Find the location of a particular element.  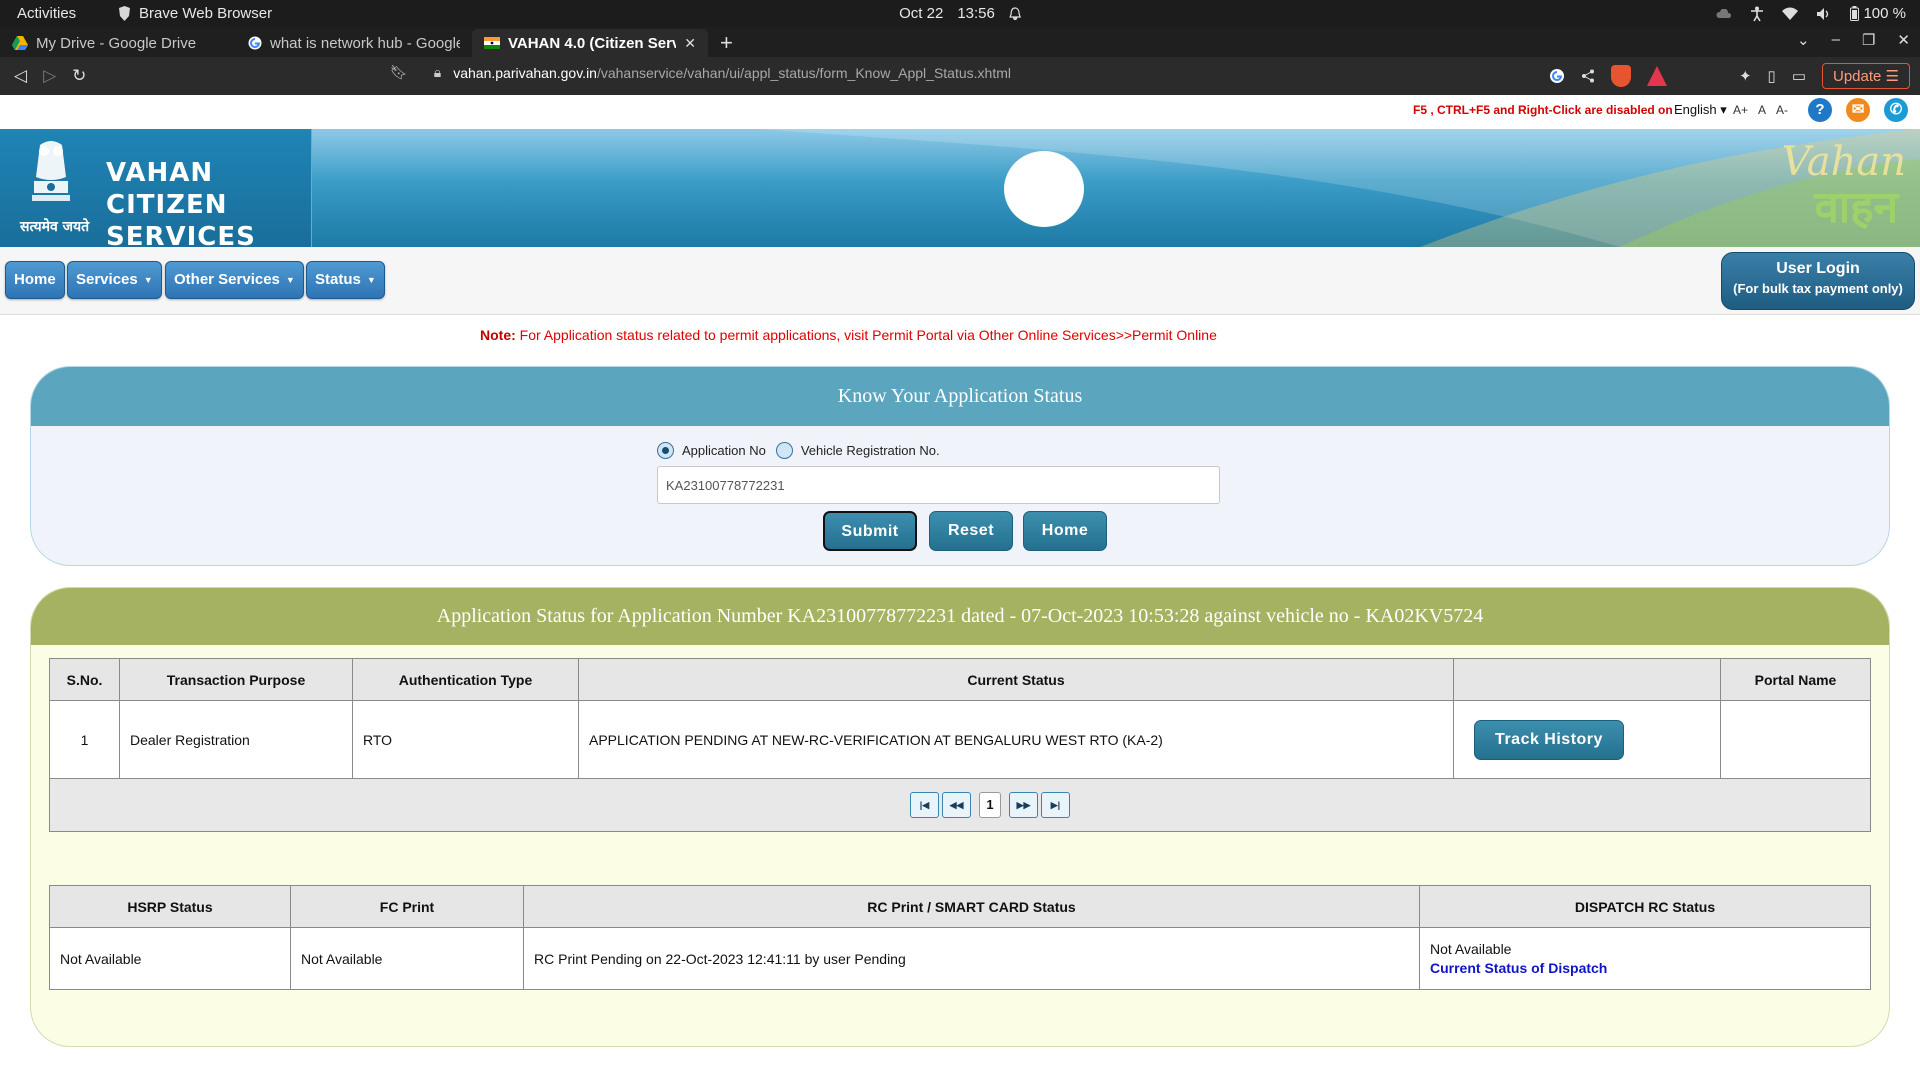

minimize-icon: – is located at coordinates (1836, 40).